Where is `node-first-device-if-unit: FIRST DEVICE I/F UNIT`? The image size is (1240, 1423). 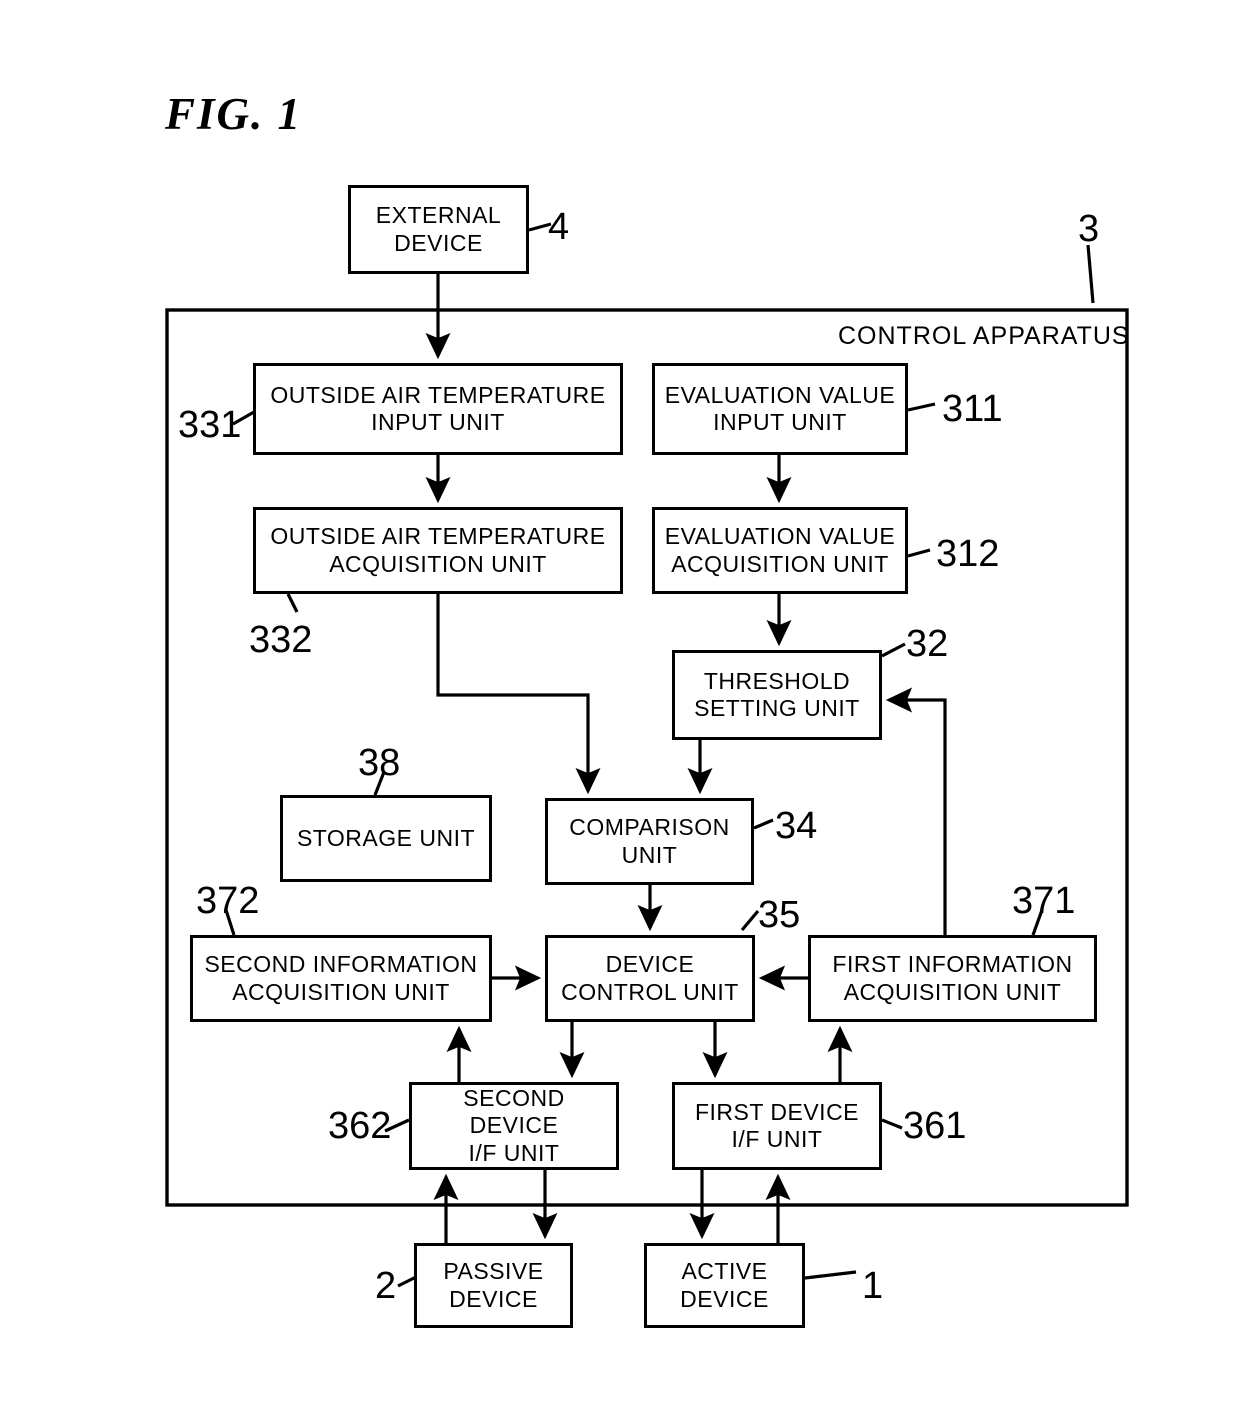
node-first-device-if-unit: FIRST DEVICE I/F UNIT is located at coordinates (777, 1126).